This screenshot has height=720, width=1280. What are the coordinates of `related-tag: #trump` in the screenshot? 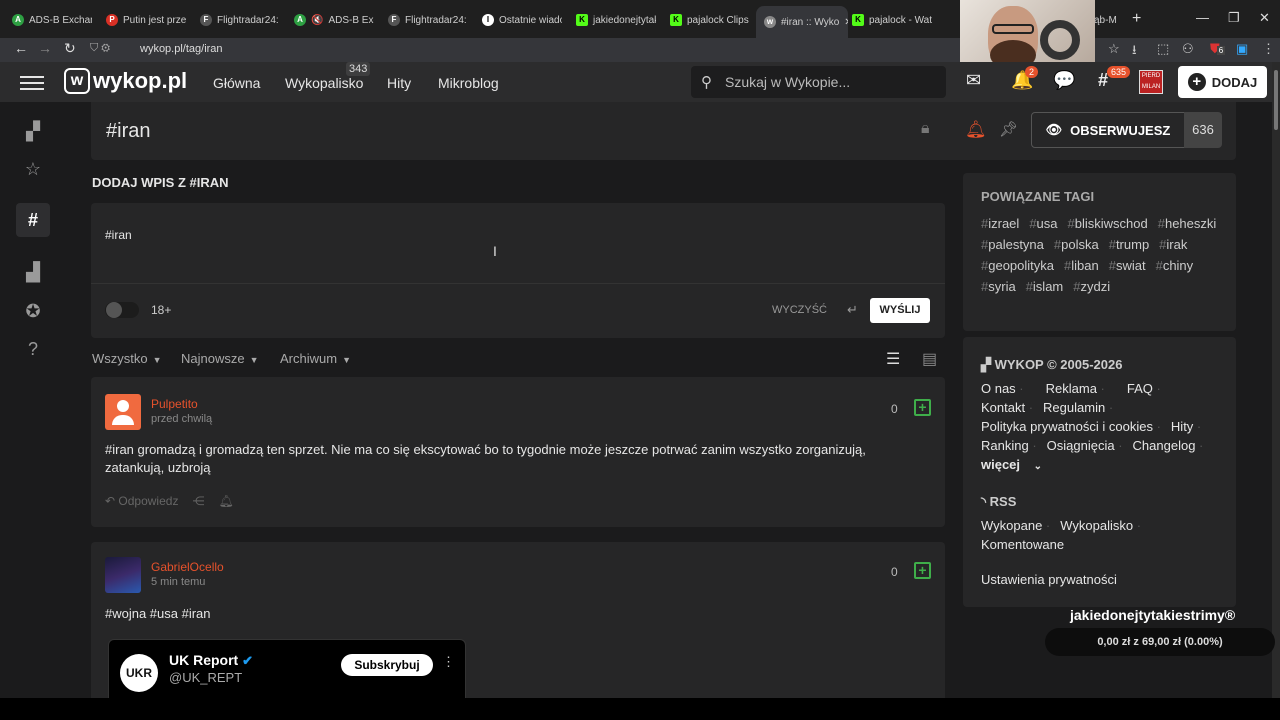 It's located at (1129, 244).